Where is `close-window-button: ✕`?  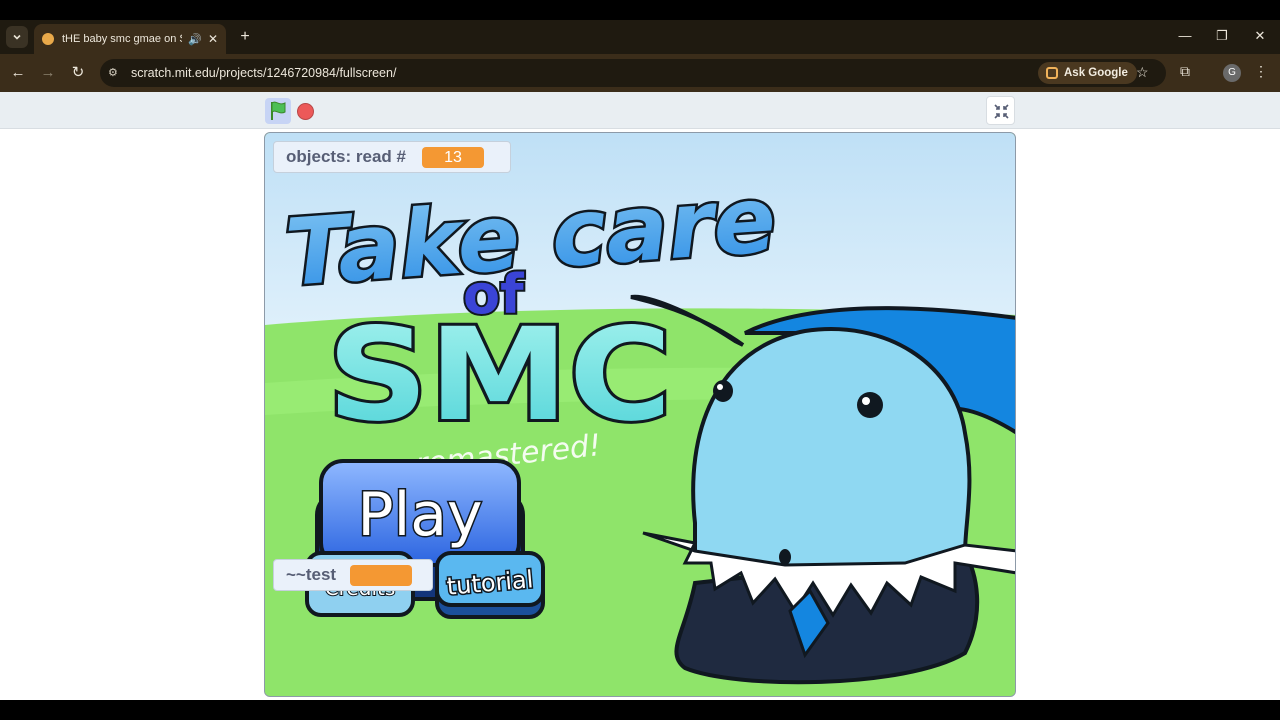
close-window-button: ✕ is located at coordinates (1260, 36).